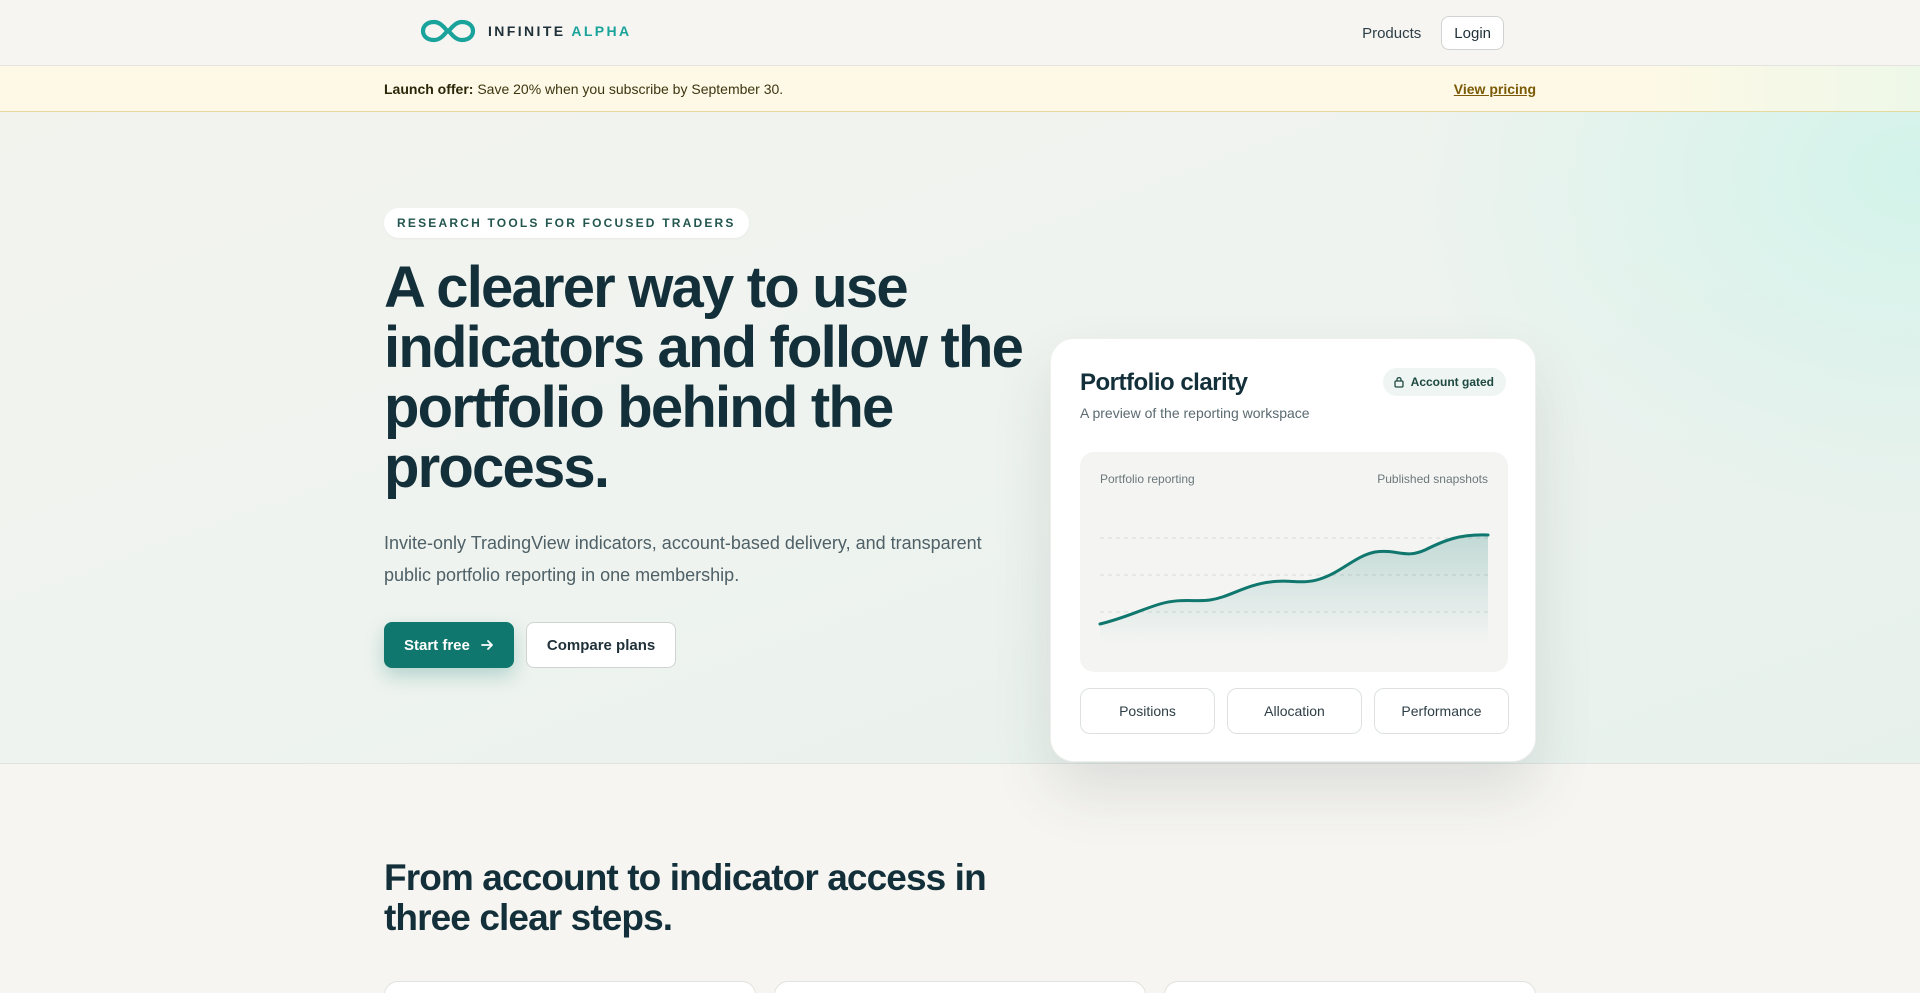  I want to click on portfolio-chart: Portfolio reporting Published snapshots, so click(1294, 562).